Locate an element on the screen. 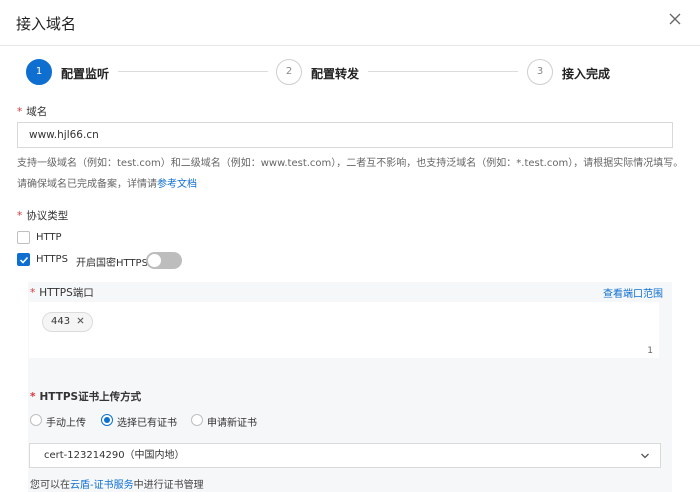 The image size is (700, 492). step-2-number: 2 is located at coordinates (289, 72).